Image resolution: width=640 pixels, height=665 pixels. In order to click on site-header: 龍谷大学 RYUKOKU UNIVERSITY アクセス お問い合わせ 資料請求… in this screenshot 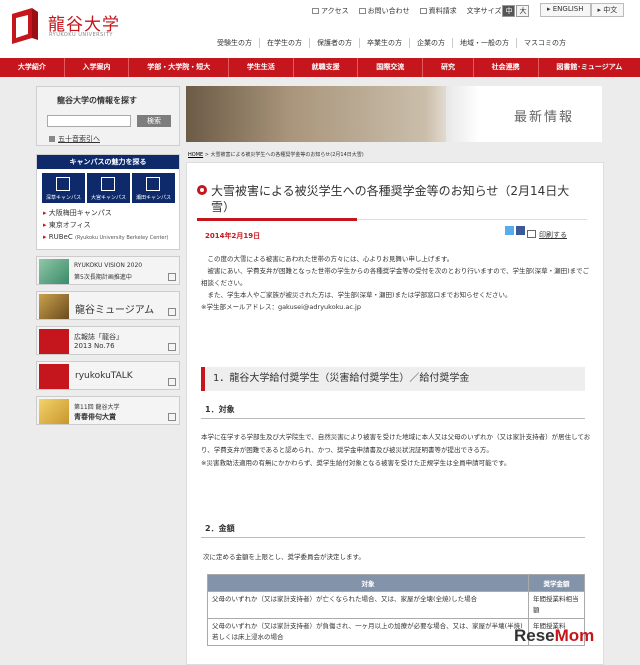, I will do `click(320, 29)`.